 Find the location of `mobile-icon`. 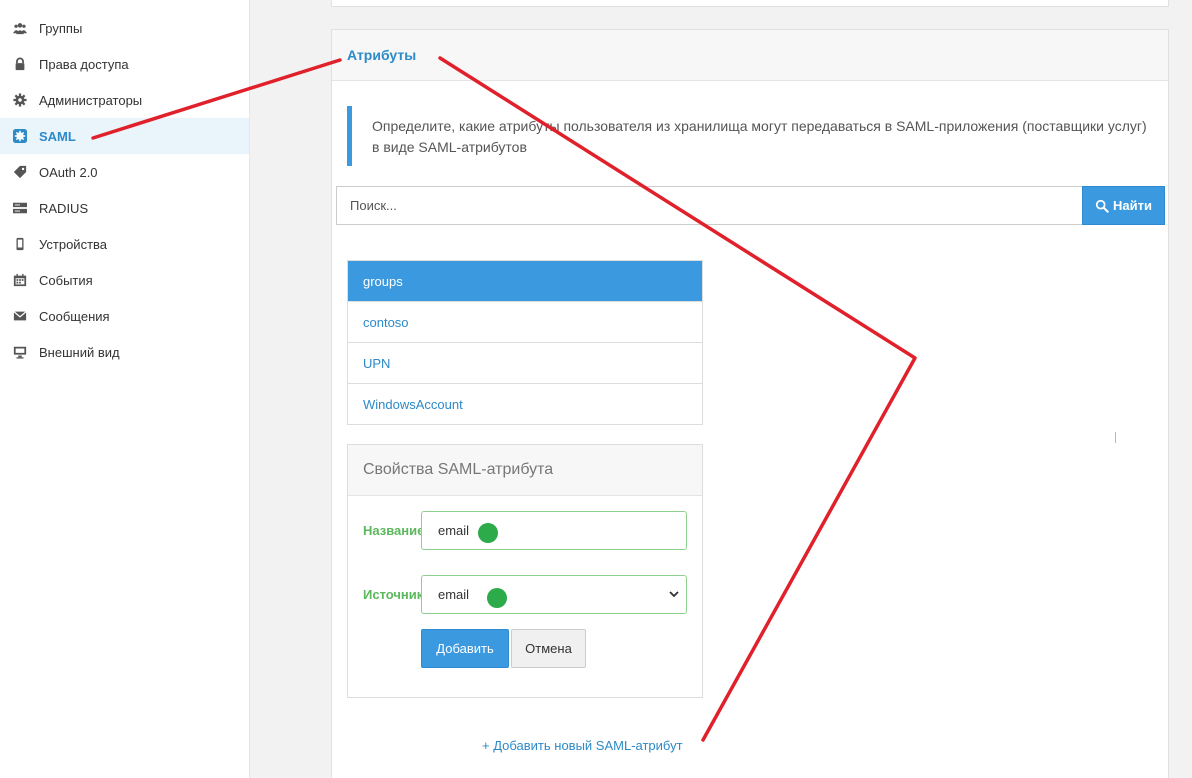

mobile-icon is located at coordinates (20, 244).